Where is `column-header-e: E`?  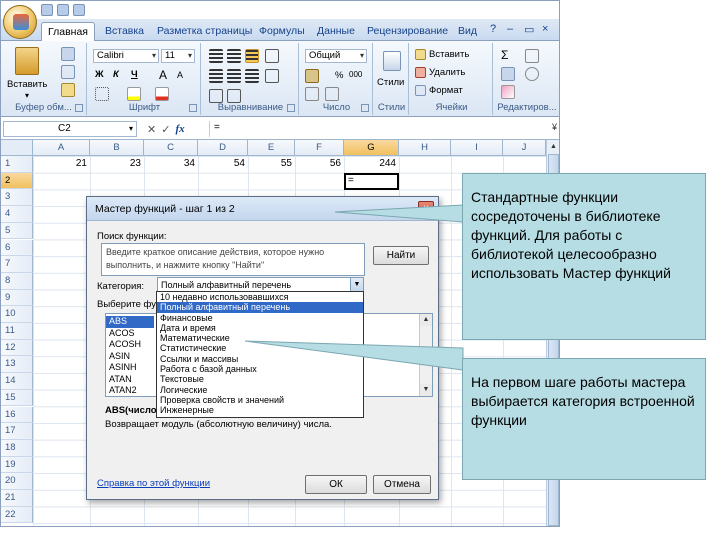
column-header-e: E is located at coordinates (271, 148).